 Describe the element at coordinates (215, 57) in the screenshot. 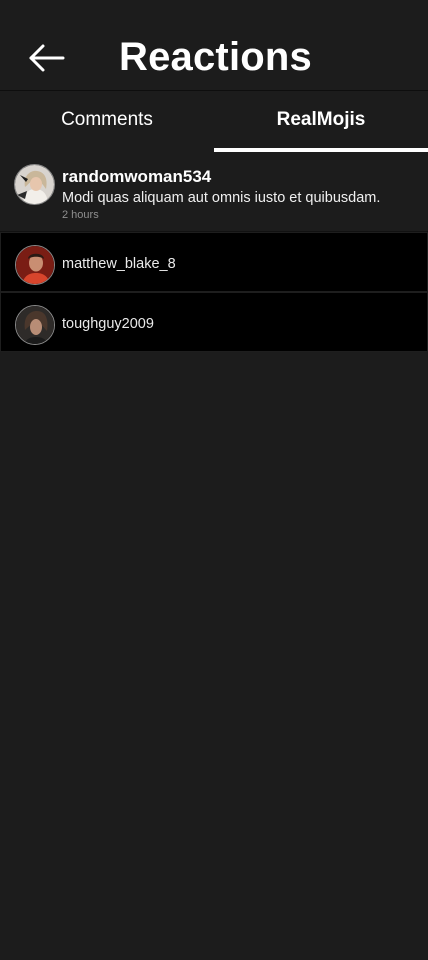

I see `page-title: Reactions` at that location.